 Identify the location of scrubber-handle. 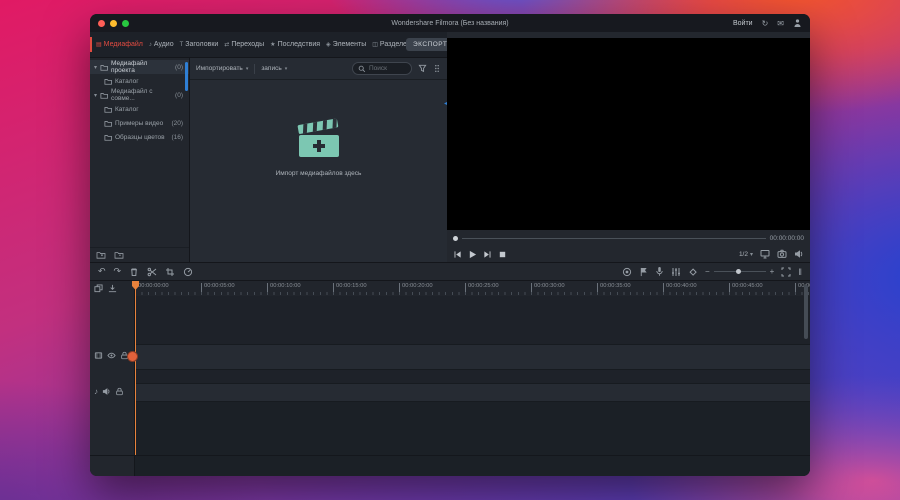
(455, 238).